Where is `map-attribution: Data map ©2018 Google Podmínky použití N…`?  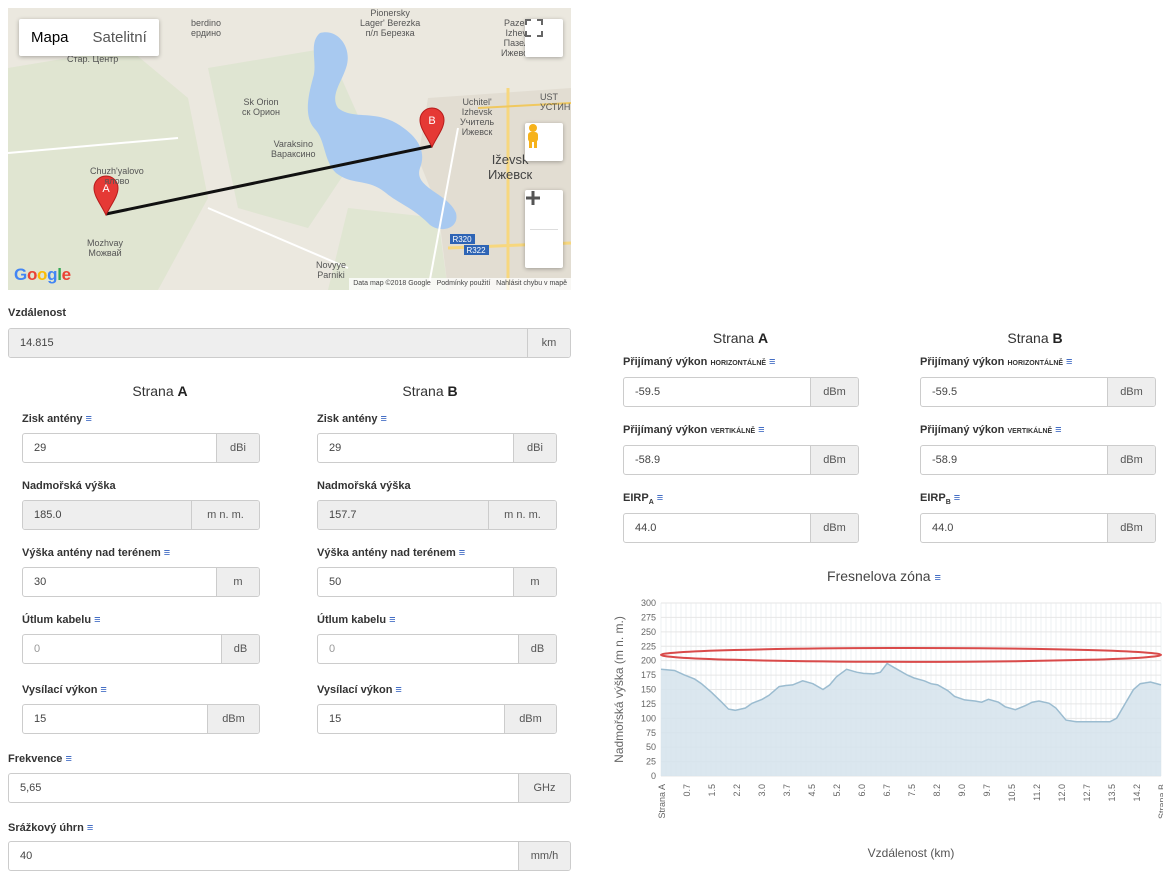 map-attribution: Data map ©2018 Google Podmínky použití N… is located at coordinates (460, 284).